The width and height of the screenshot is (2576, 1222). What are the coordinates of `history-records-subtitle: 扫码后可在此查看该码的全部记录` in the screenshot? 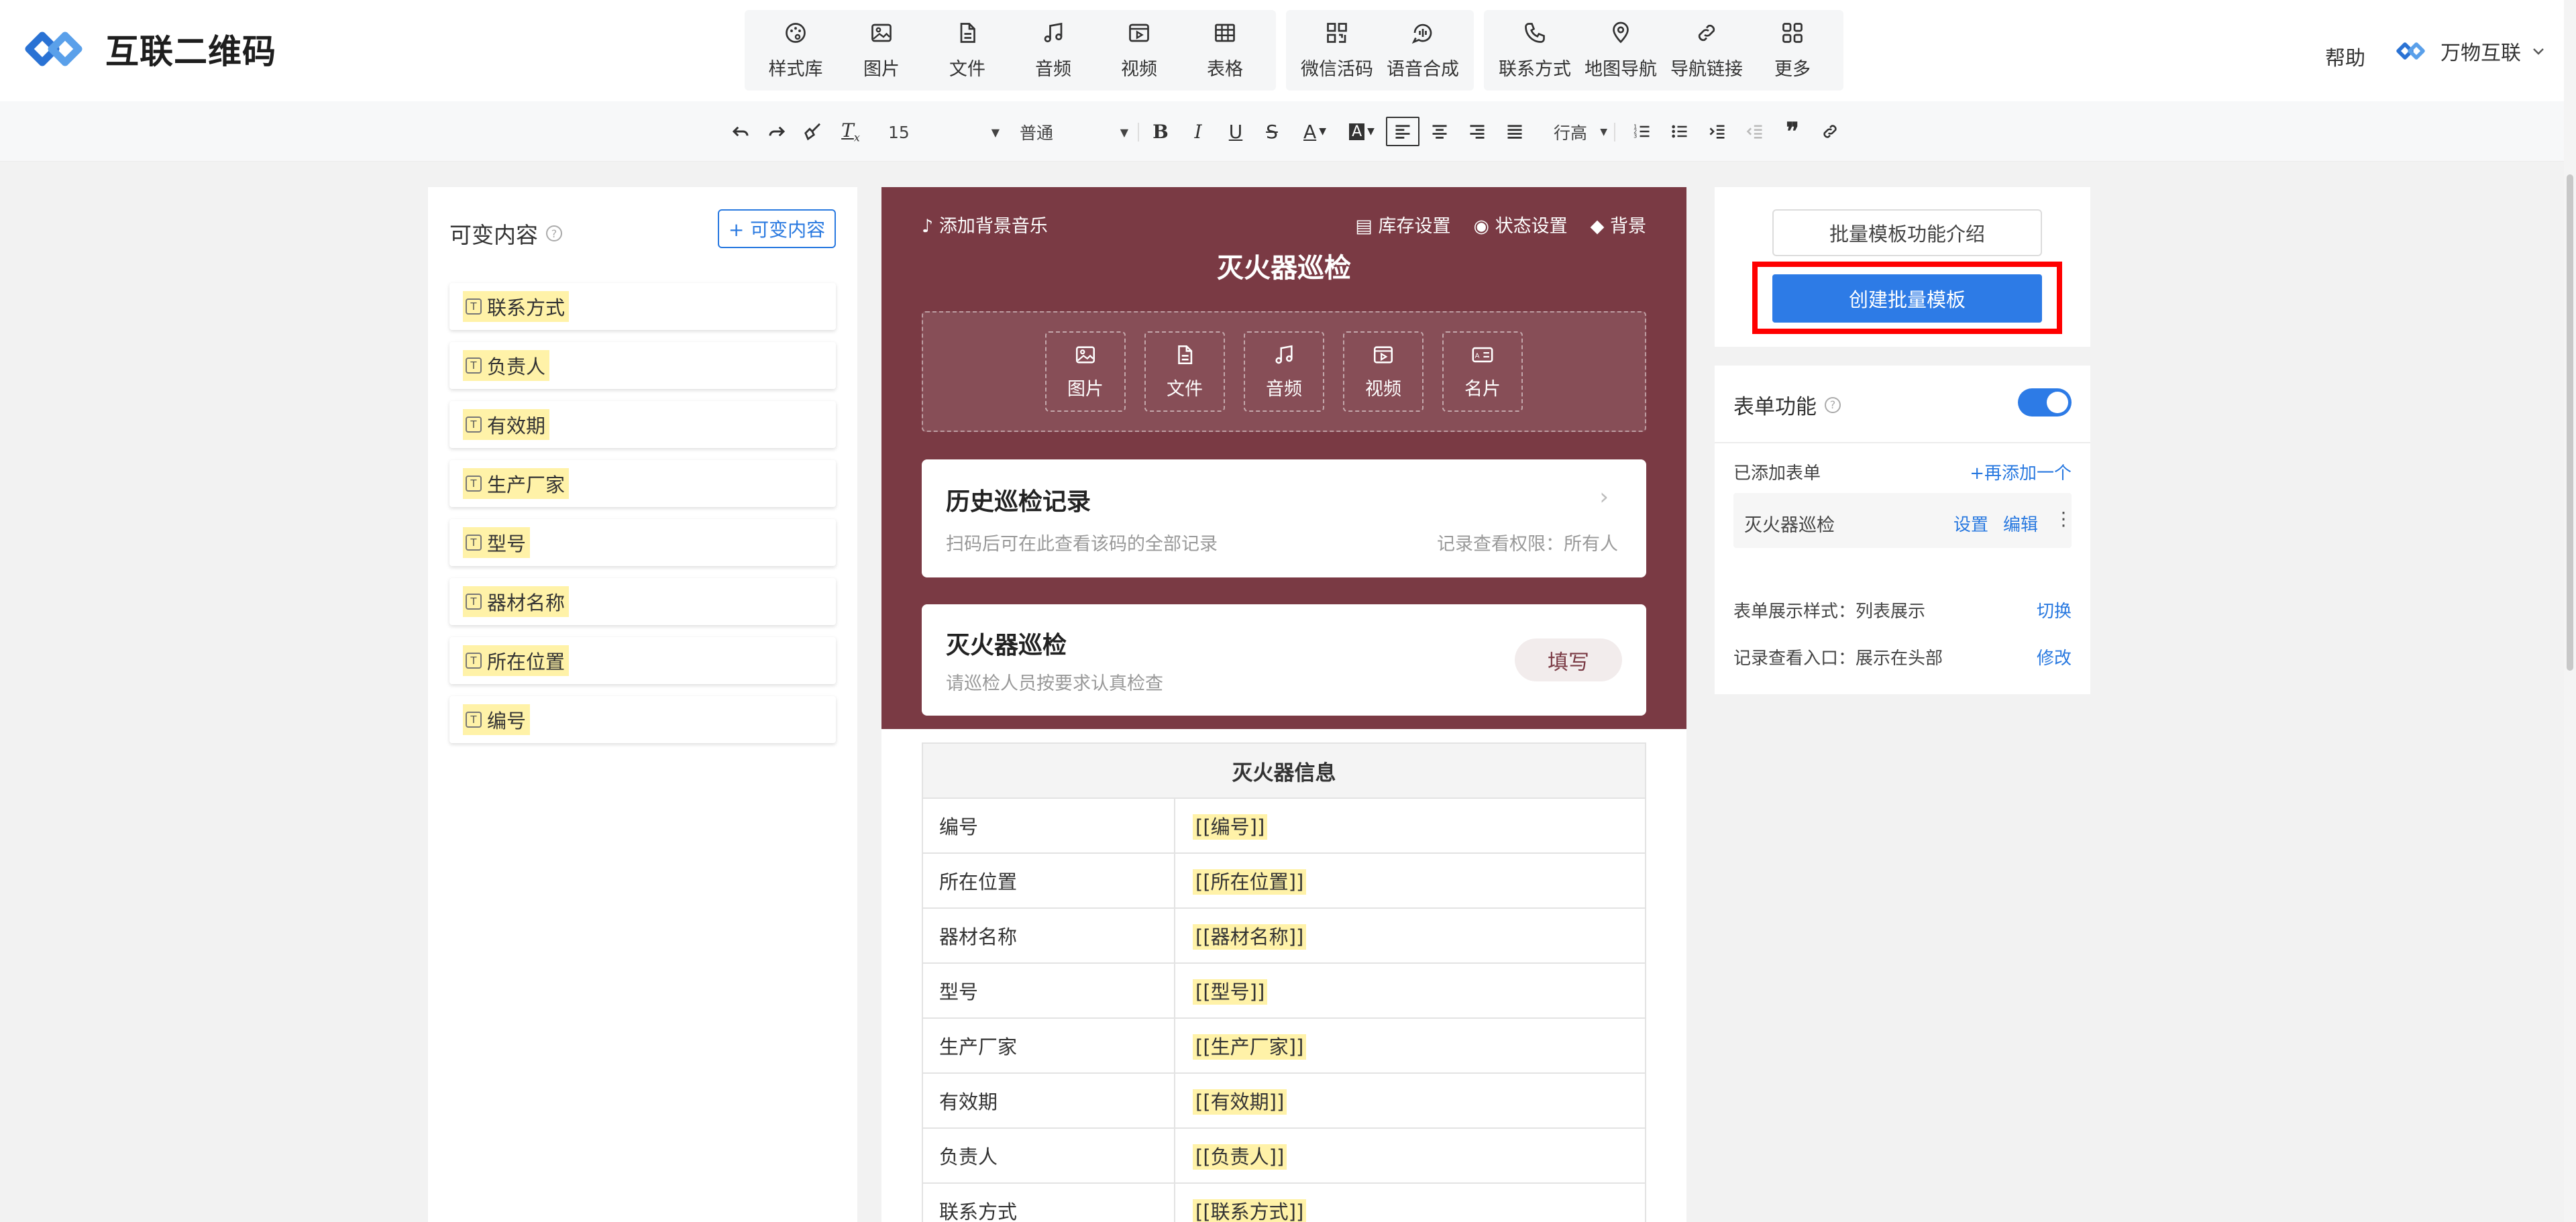 It's located at (1082, 544).